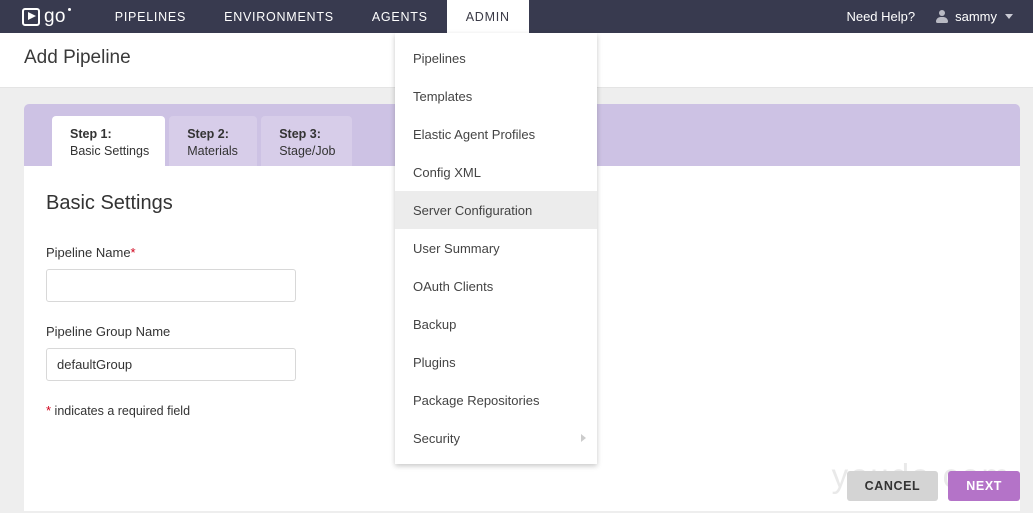  I want to click on chevron-down-icon, so click(1009, 16).